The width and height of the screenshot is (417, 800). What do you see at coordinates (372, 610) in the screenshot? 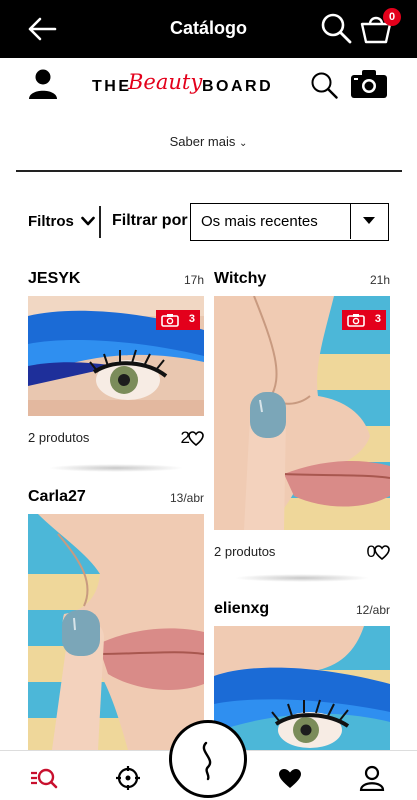
I see `card-time: 12/abr` at bounding box center [372, 610].